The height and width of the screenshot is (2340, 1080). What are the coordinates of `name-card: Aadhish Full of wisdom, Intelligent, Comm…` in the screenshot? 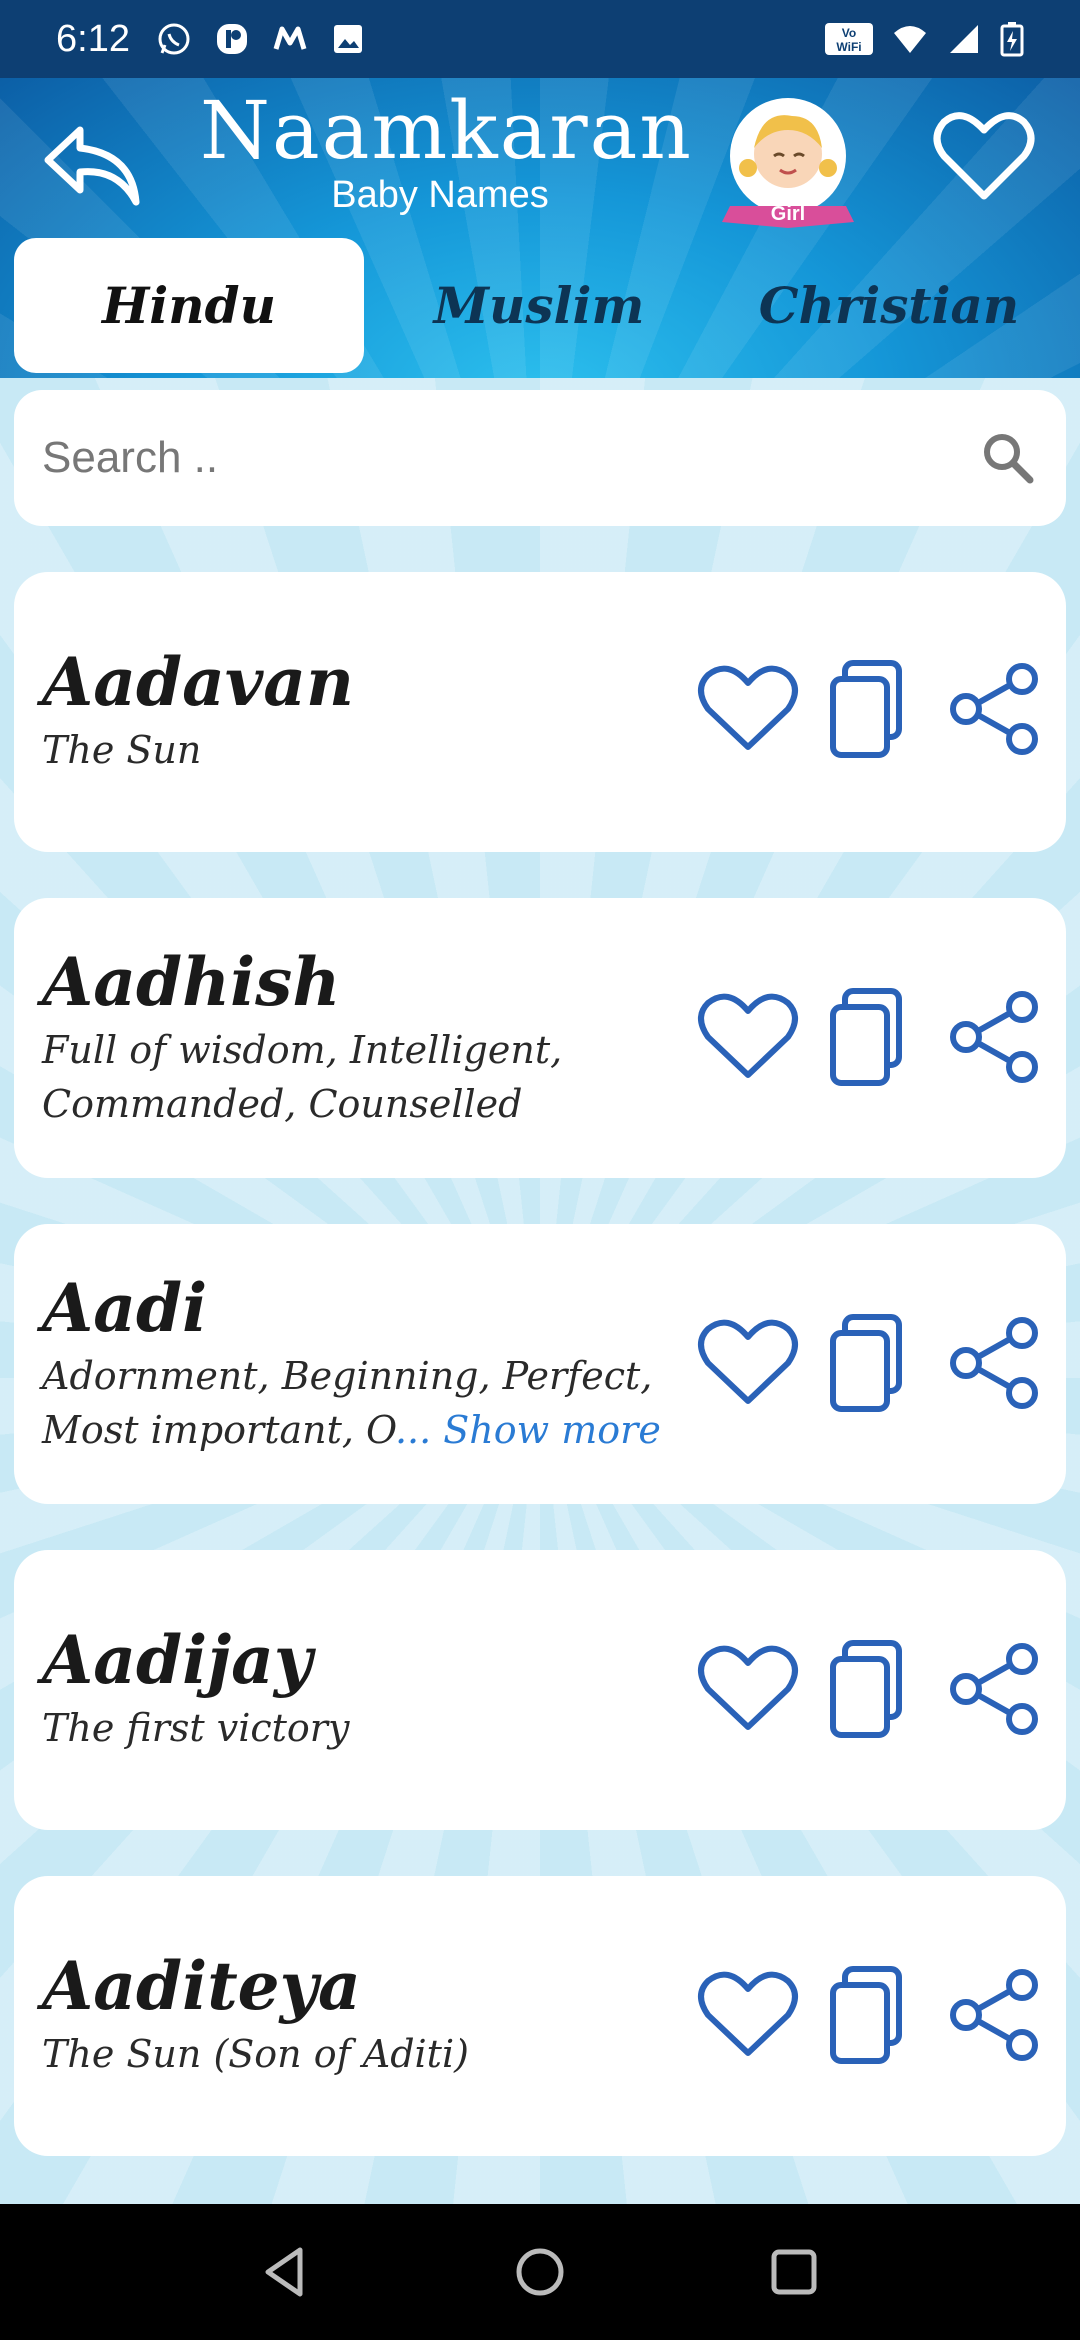 It's located at (540, 1038).